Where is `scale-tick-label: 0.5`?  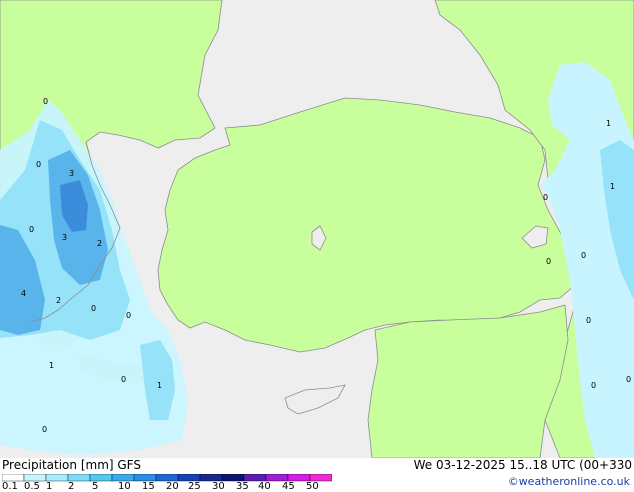 scale-tick-label: 0.5 is located at coordinates (32, 486).